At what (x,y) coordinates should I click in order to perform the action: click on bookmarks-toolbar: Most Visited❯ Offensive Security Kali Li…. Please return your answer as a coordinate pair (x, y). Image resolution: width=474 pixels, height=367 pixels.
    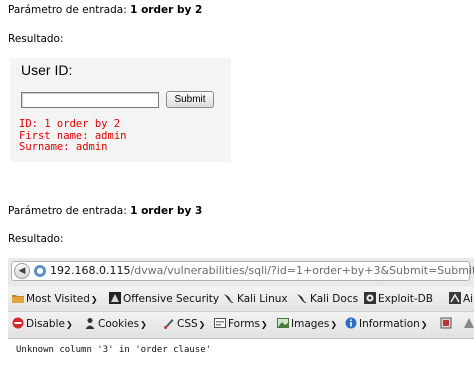
    Looking at the image, I should click on (241, 299).